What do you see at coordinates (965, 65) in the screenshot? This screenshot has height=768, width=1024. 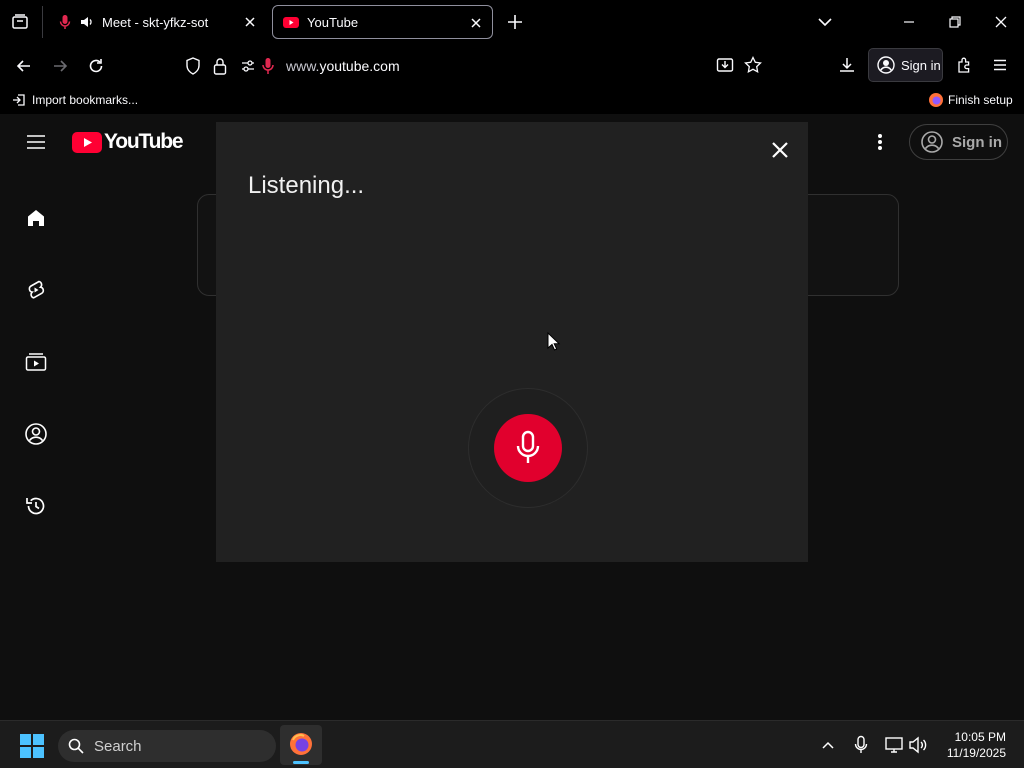 I see `extensions-icon` at bounding box center [965, 65].